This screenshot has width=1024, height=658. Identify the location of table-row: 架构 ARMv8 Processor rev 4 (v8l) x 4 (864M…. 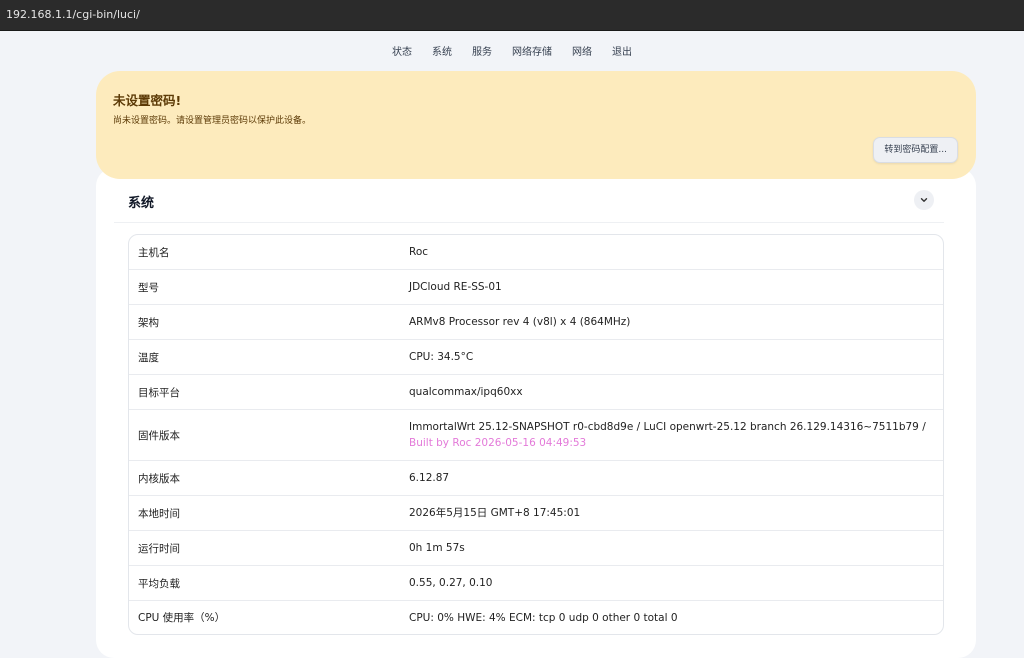
(536, 321).